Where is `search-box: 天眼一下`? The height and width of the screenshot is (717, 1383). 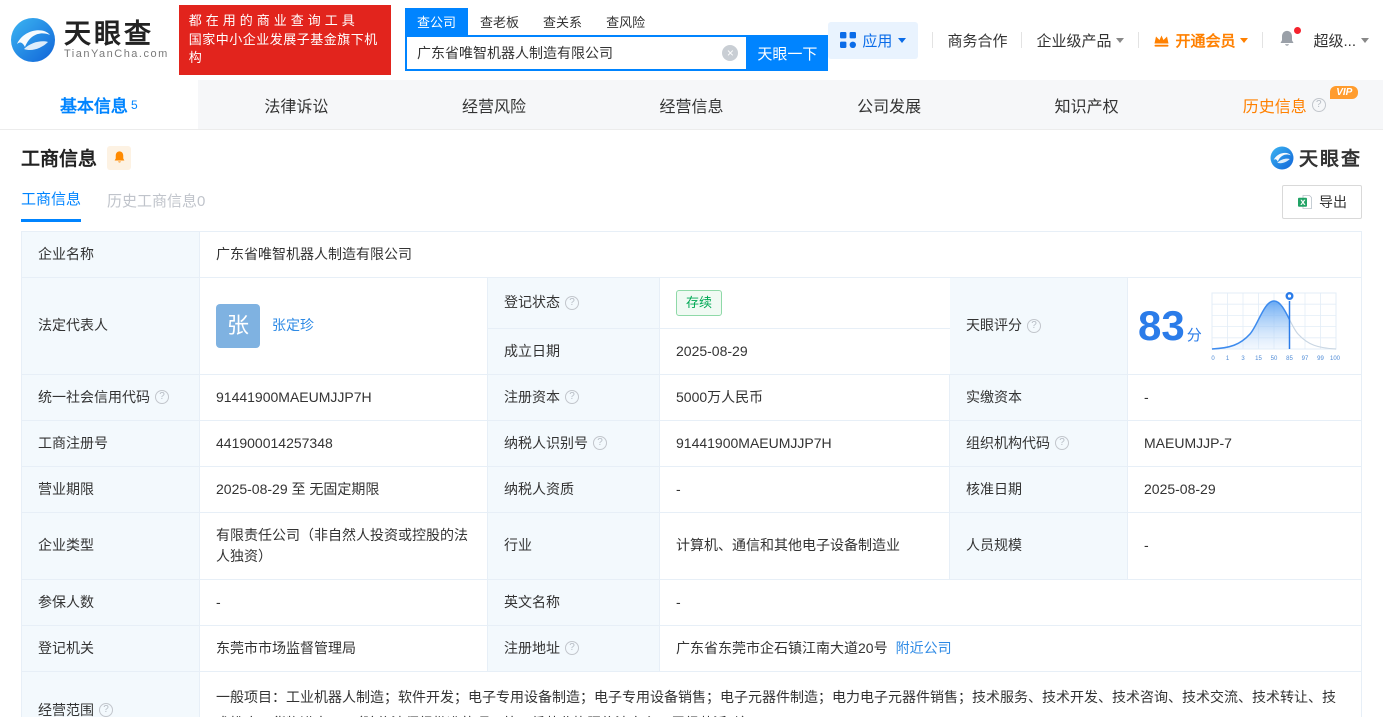 search-box: 天眼一下 is located at coordinates (617, 53).